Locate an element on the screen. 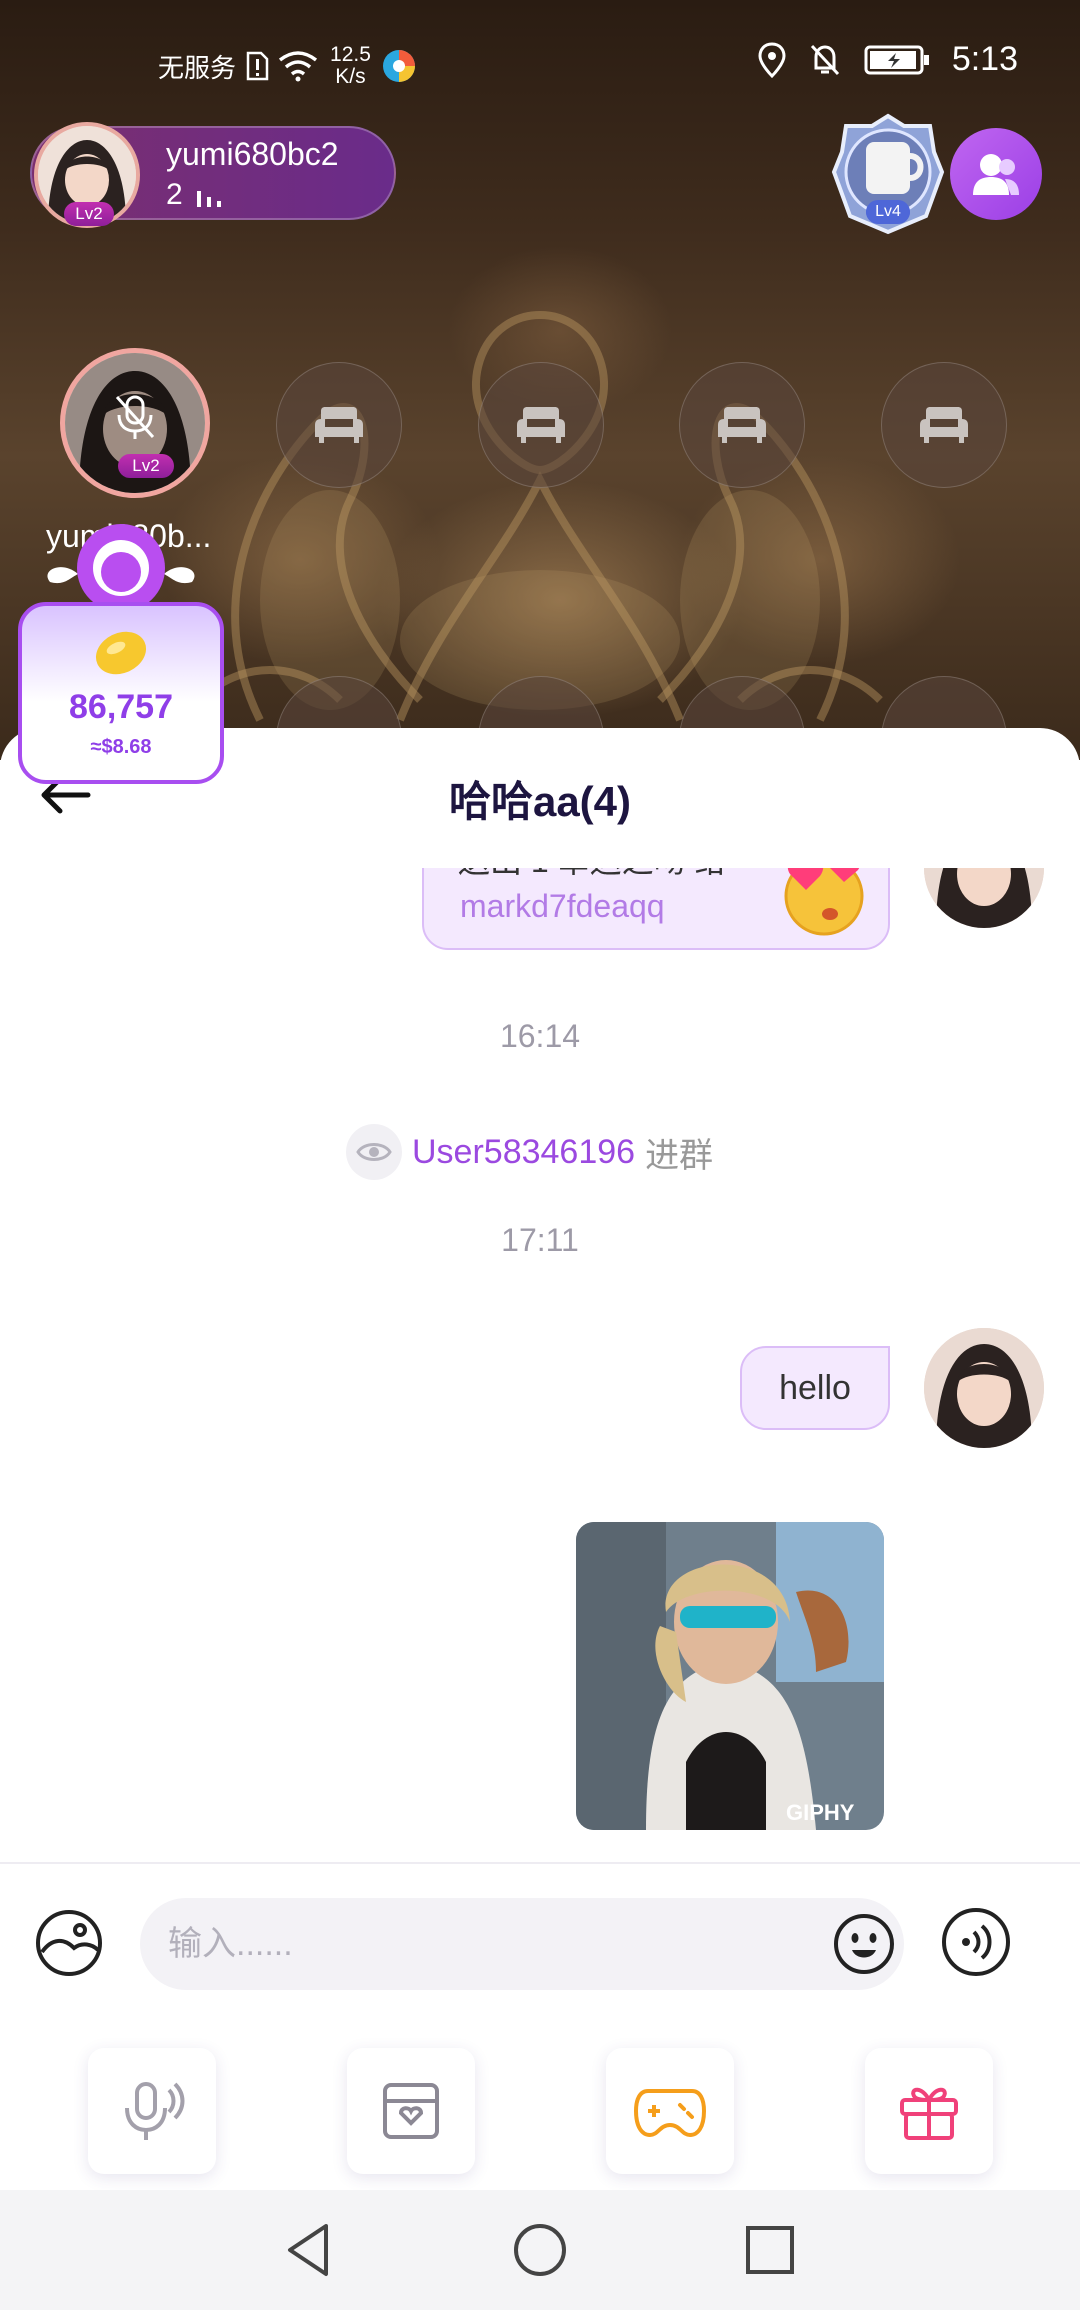 The height and width of the screenshot is (2310, 1080). gift-box-icon is located at coordinates (411, 2111).